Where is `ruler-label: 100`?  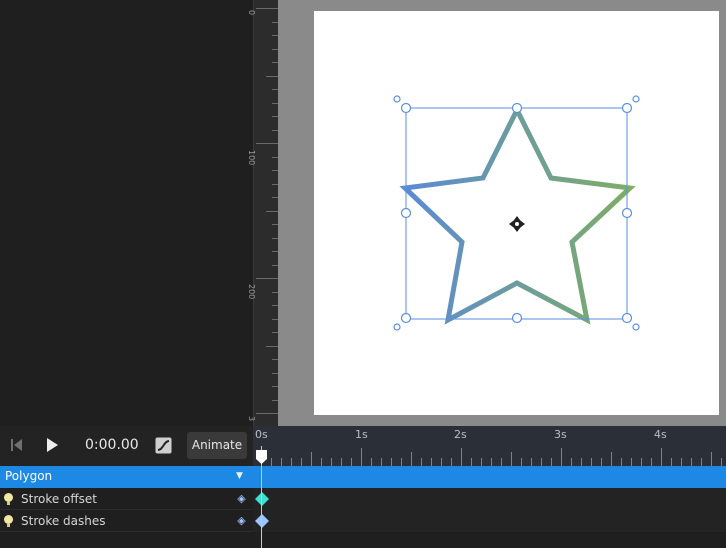 ruler-label: 100 is located at coordinates (251, 158).